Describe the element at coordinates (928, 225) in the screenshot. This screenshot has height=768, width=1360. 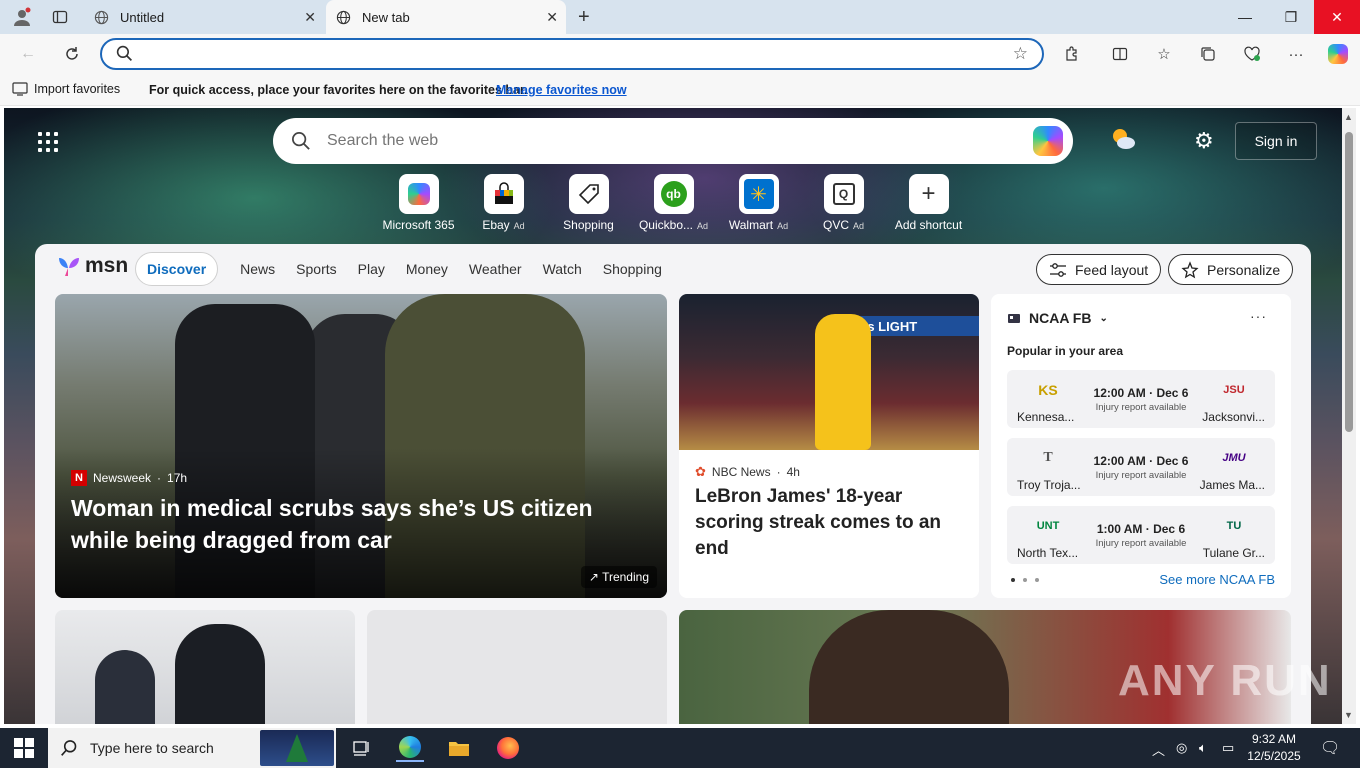
I see `shortcut-label: Add shortcut` at that location.